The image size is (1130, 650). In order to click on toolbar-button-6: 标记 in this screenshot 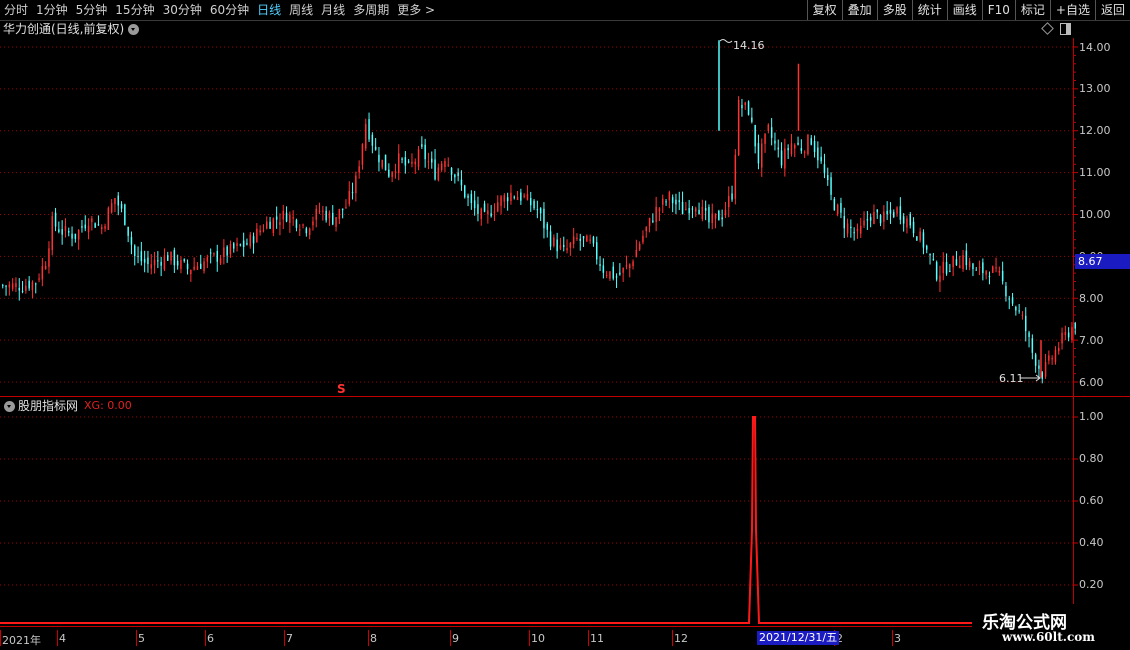, I will do `click(1032, 10)`.